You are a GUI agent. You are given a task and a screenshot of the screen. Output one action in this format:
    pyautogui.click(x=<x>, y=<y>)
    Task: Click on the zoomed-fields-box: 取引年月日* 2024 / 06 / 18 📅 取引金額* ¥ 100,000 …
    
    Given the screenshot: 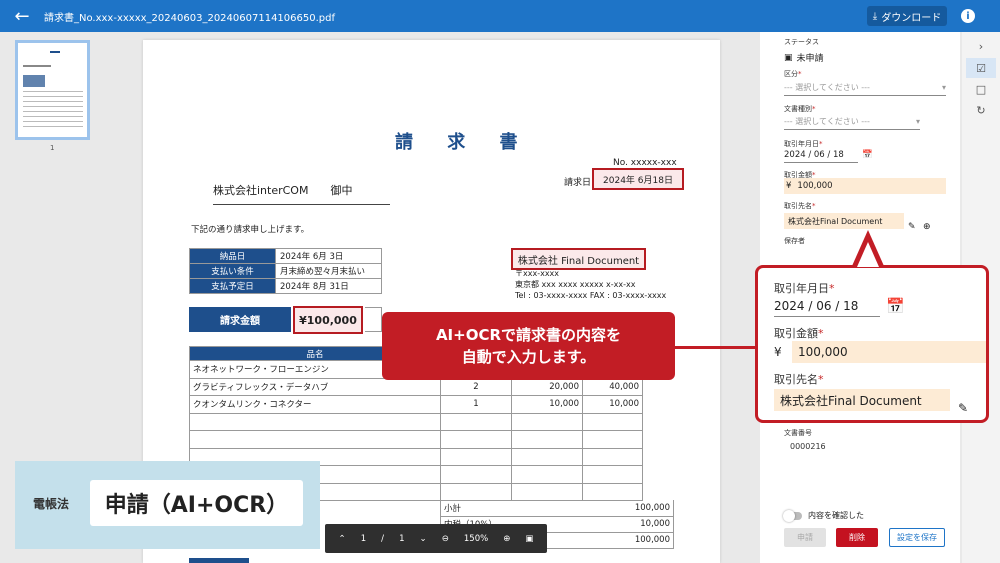 What is the action you would take?
    pyautogui.click(x=872, y=344)
    